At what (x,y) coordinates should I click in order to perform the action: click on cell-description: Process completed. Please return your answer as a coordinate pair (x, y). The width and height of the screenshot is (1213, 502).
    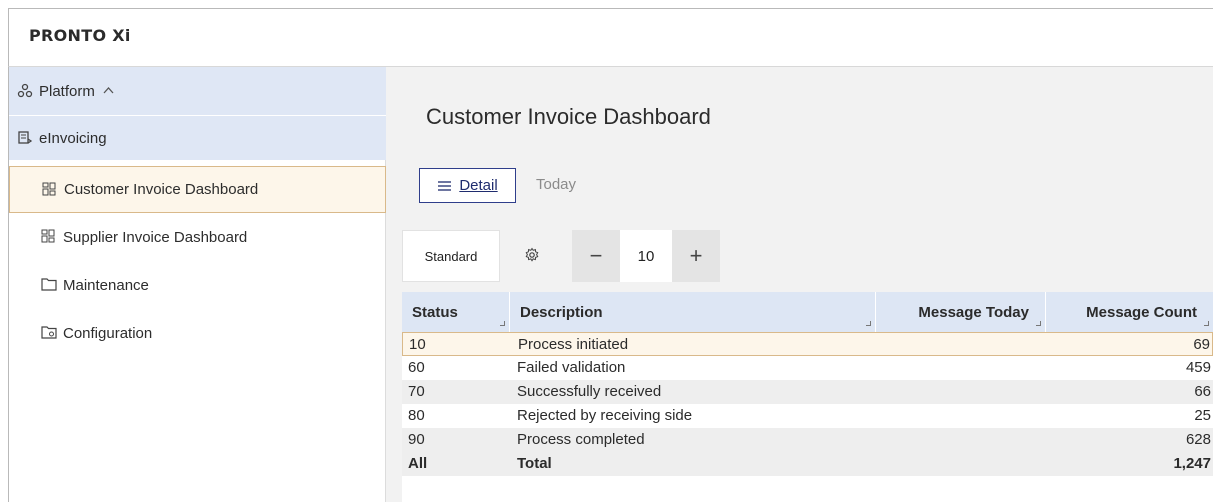
    Looking at the image, I should click on (581, 439).